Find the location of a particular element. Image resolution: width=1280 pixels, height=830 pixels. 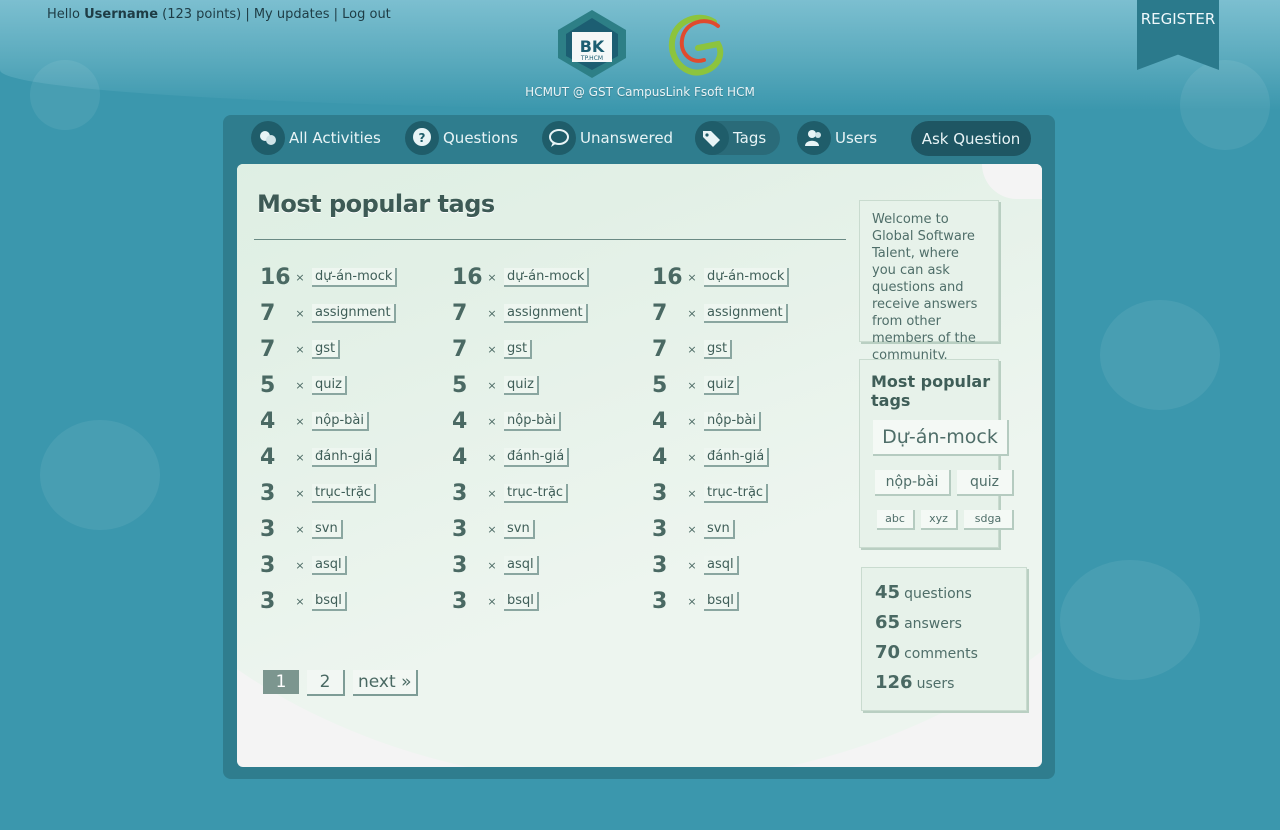

greeting-text: Hello is located at coordinates (63, 14).